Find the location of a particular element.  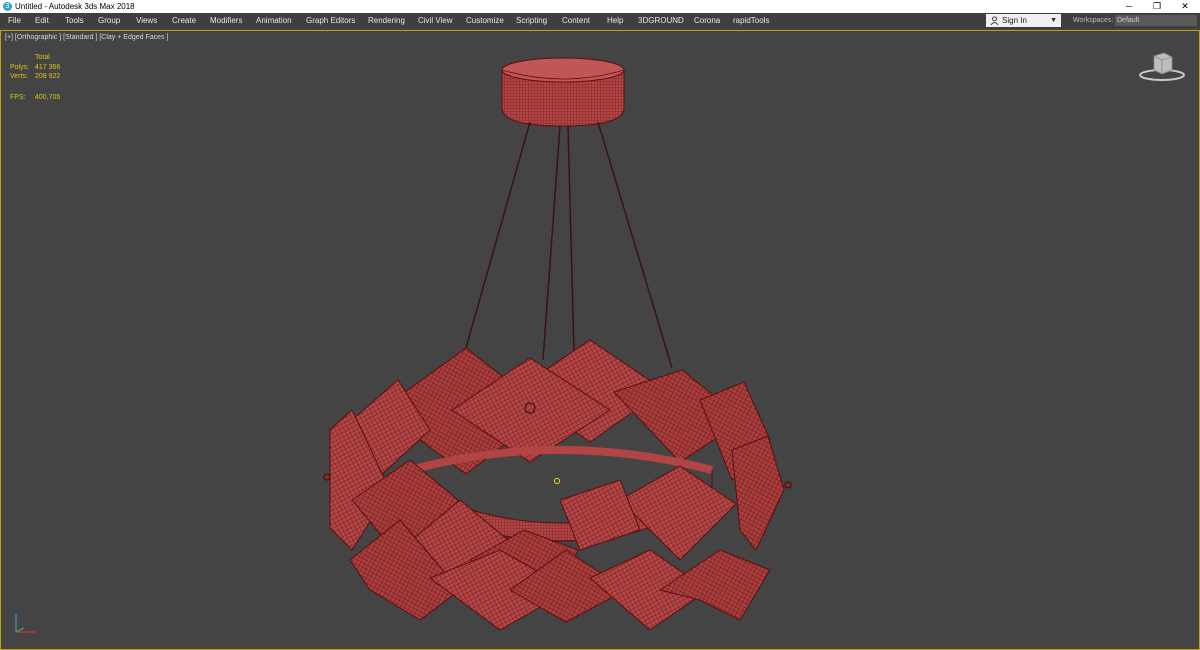

menu-3dground: 3DGROUND is located at coordinates (661, 21).